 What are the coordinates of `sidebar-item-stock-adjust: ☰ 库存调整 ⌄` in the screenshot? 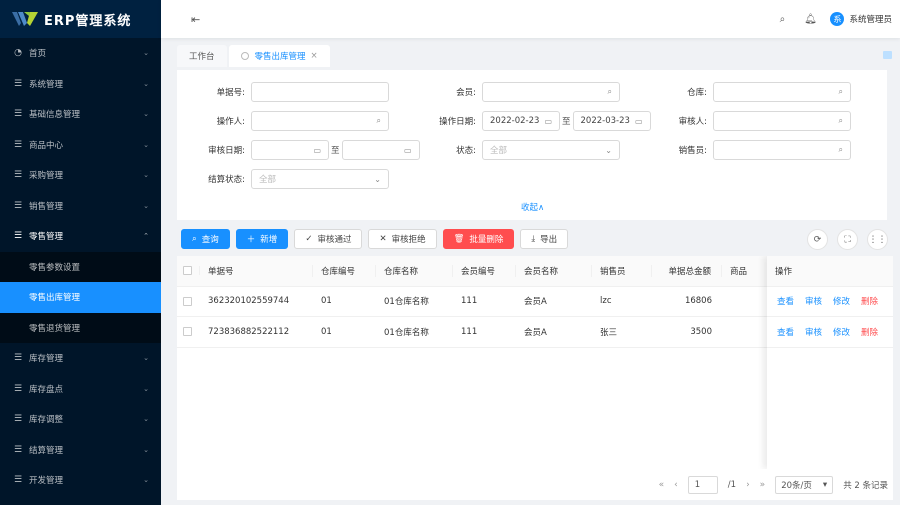 It's located at (80, 419).